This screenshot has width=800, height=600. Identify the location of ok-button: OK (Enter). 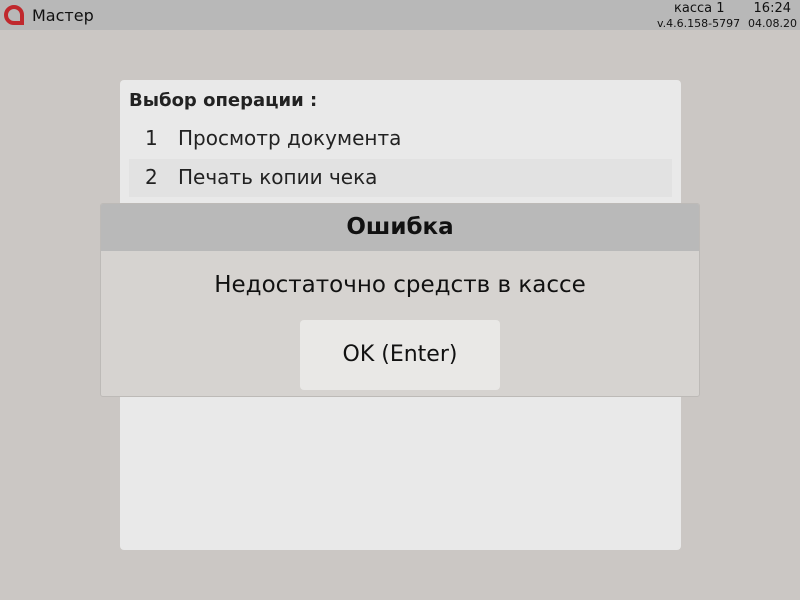
(400, 355).